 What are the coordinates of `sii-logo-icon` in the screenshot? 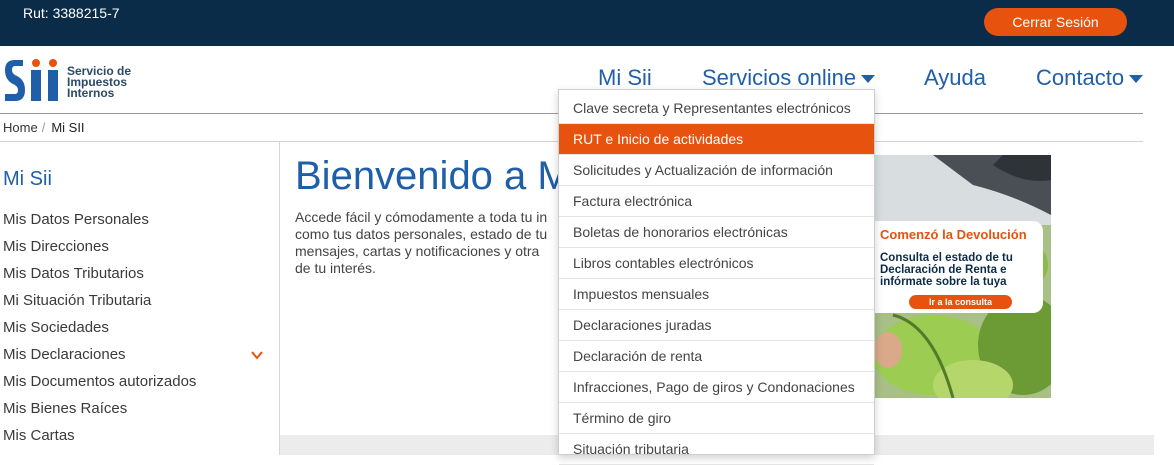 It's located at (31, 80).